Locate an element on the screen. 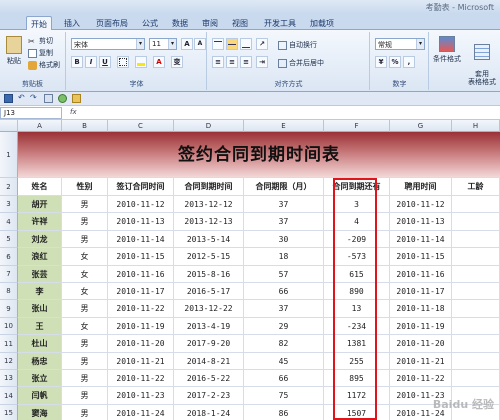 This screenshot has width=500, height=420. row-header: 10 is located at coordinates (9, 326).